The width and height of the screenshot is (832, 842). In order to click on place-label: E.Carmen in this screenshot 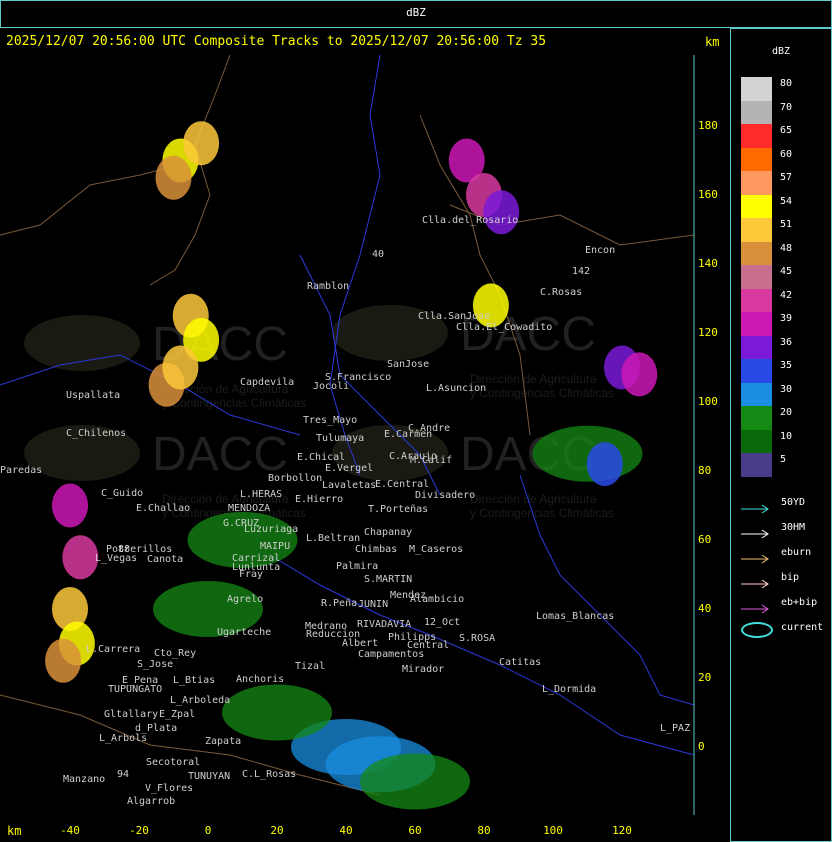, I will do `click(408, 434)`.